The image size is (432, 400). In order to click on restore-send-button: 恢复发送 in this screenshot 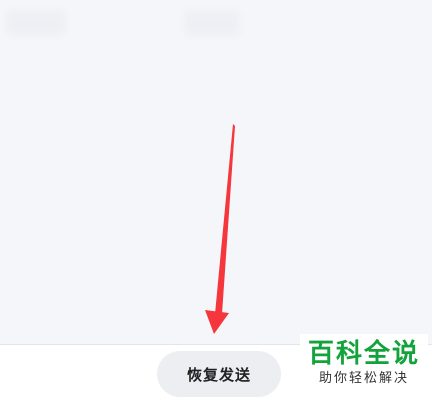, I will do `click(219, 374)`.